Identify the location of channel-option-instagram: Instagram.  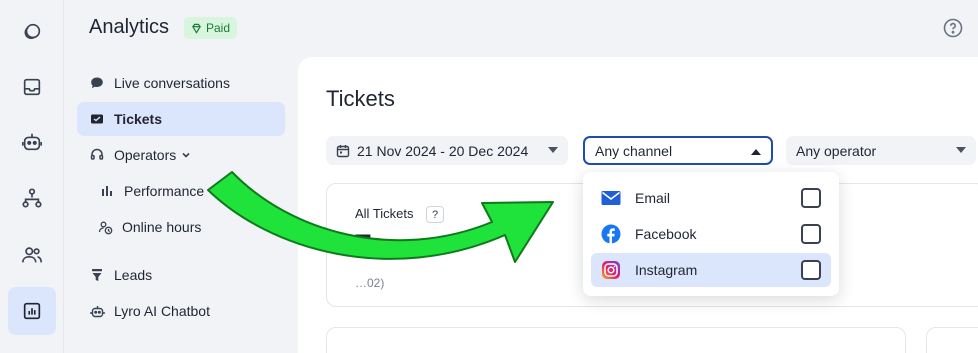
(711, 270).